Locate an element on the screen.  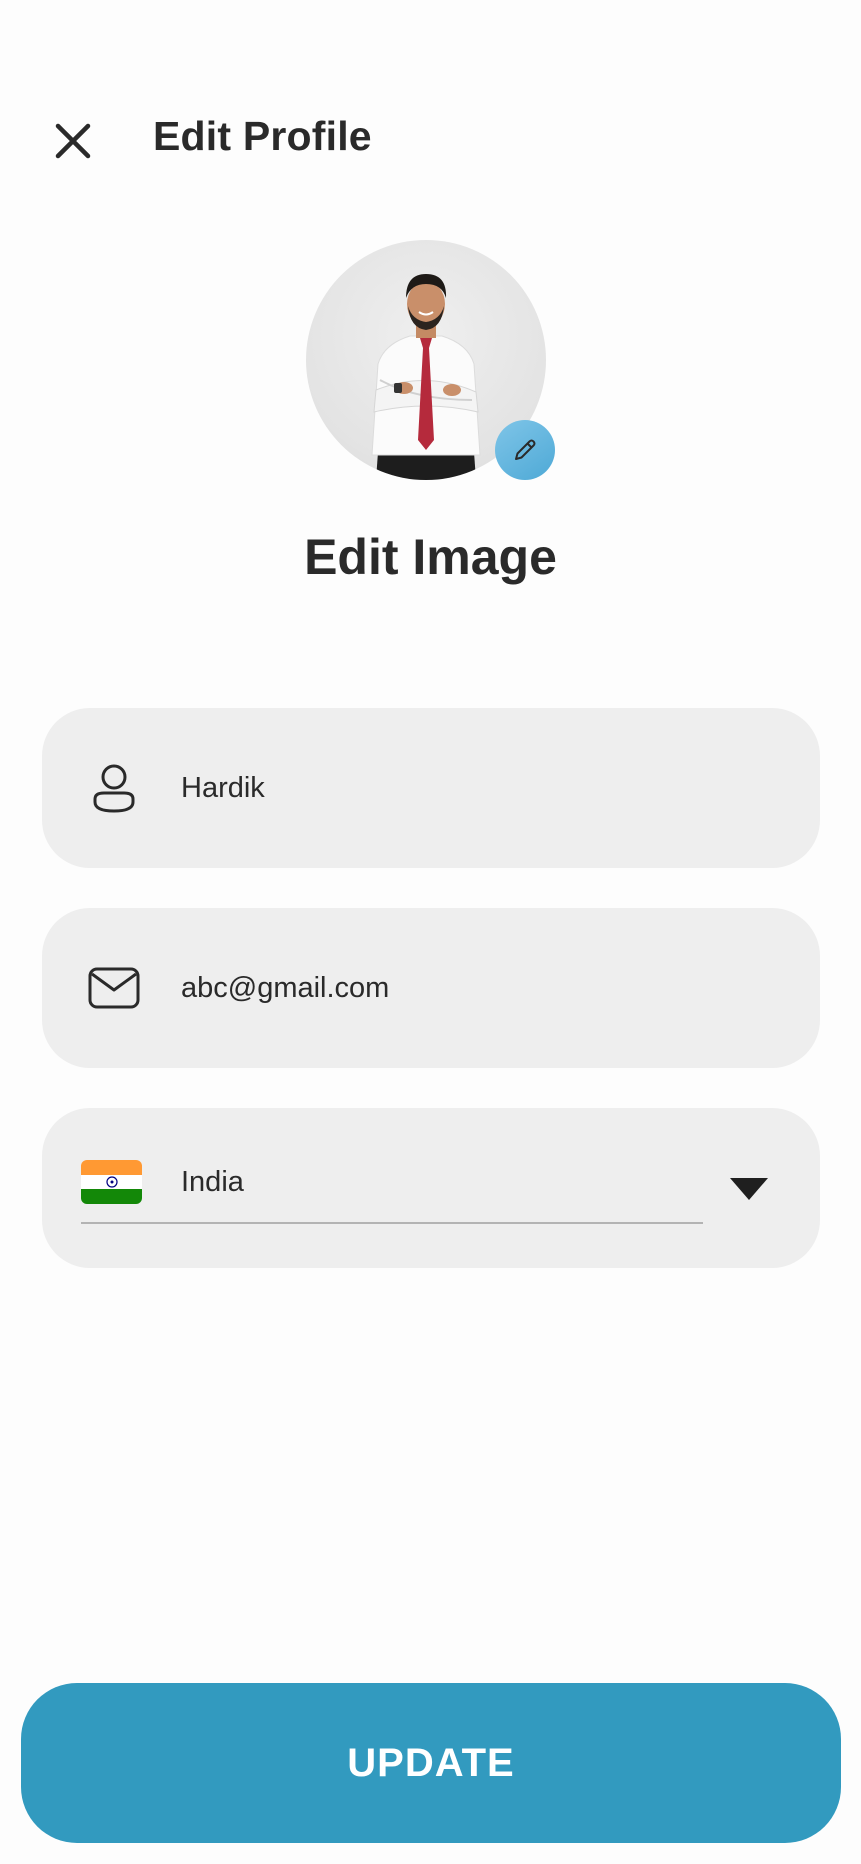
india-flag-icon is located at coordinates (111, 1182).